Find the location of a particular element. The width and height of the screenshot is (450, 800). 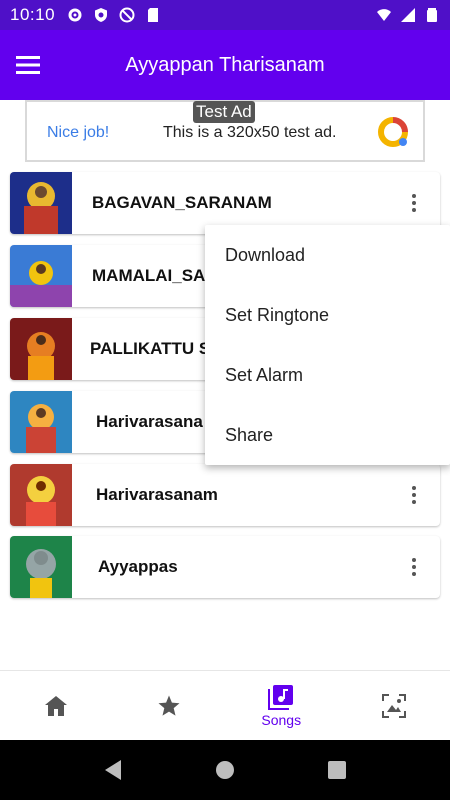

nav-songs-label: Songs is located at coordinates (281, 719).